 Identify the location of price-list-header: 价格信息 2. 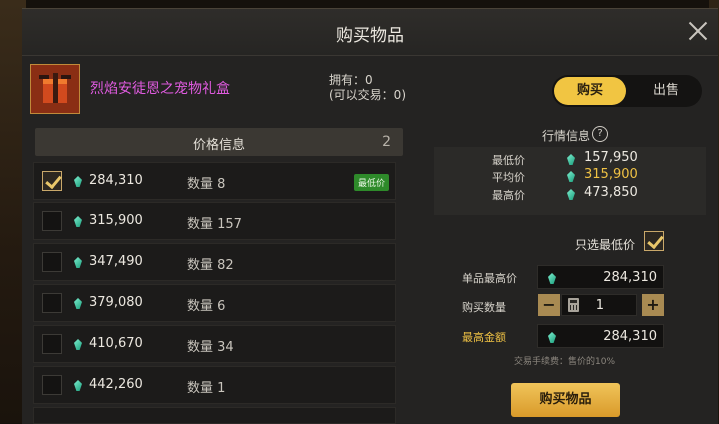
(219, 142).